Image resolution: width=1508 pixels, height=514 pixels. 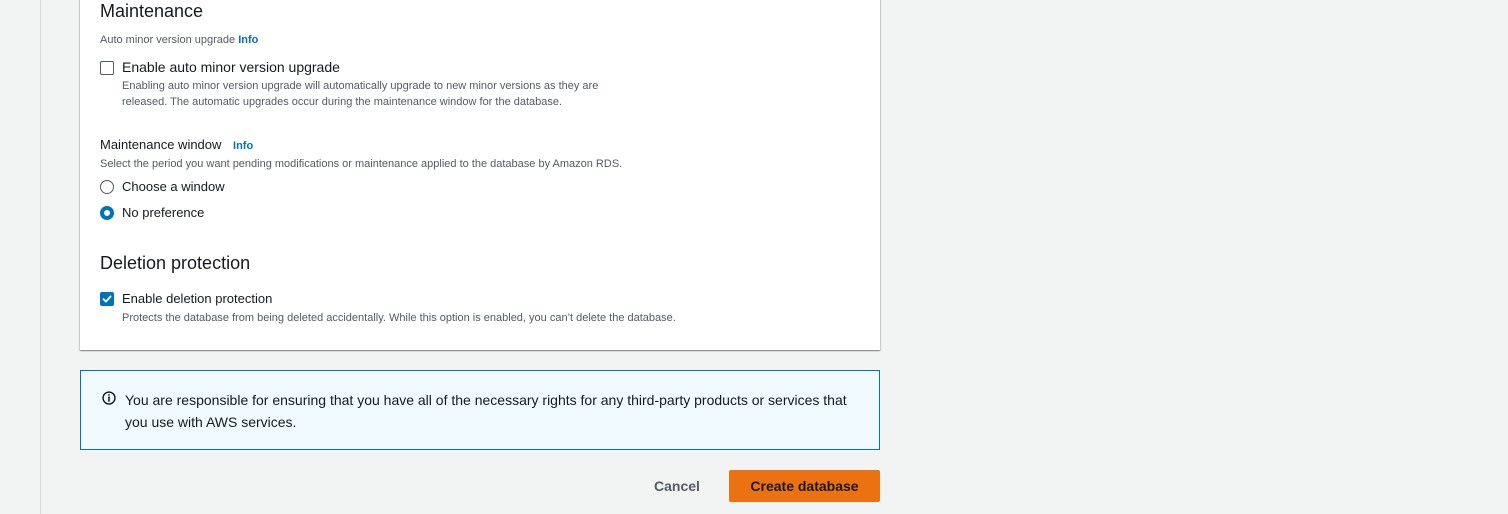 I want to click on deletion-protection-title: Deletion protection, so click(x=175, y=263).